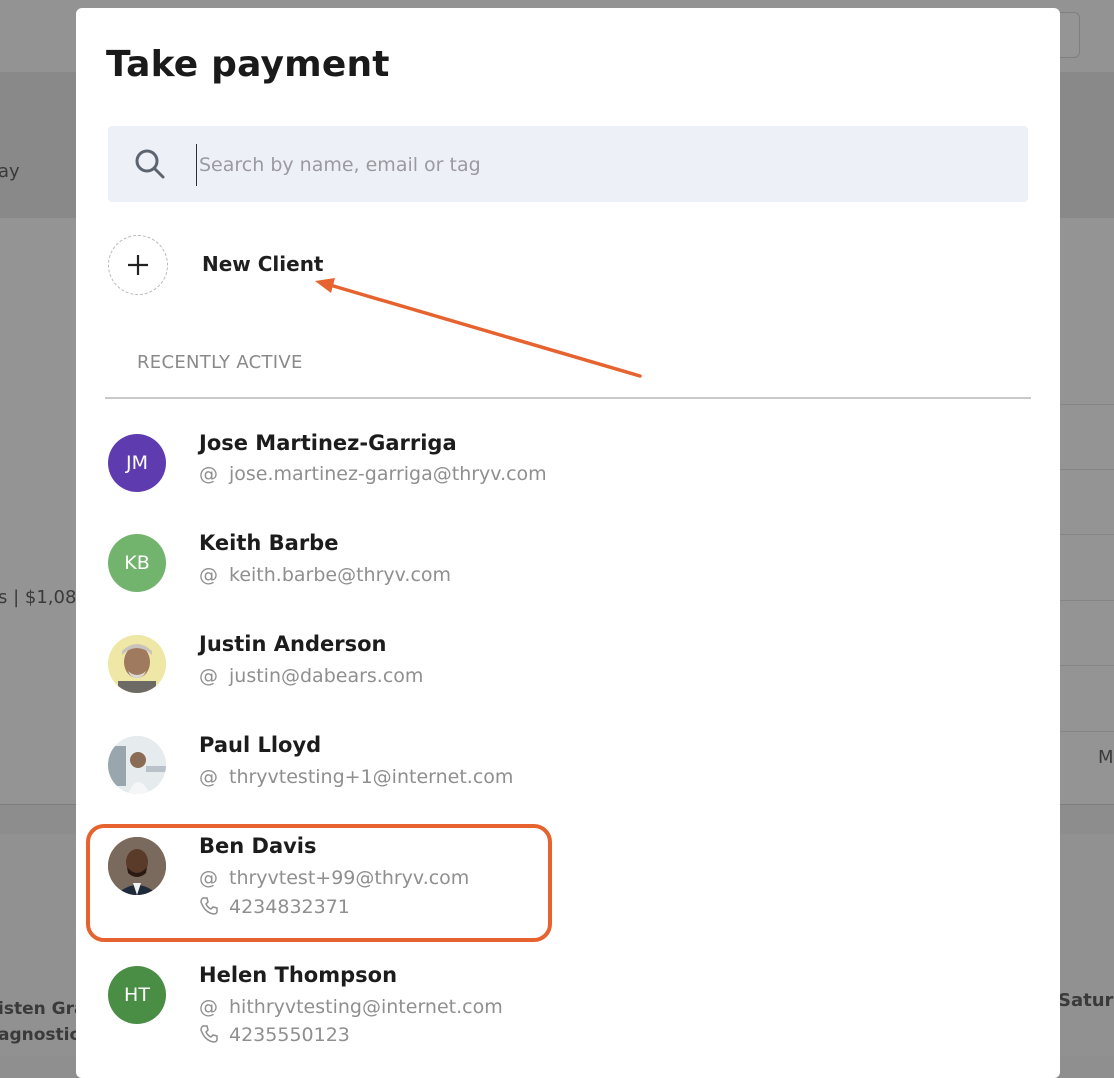 The height and width of the screenshot is (1078, 1114). I want to click on avatar-initials: KB, so click(137, 563).